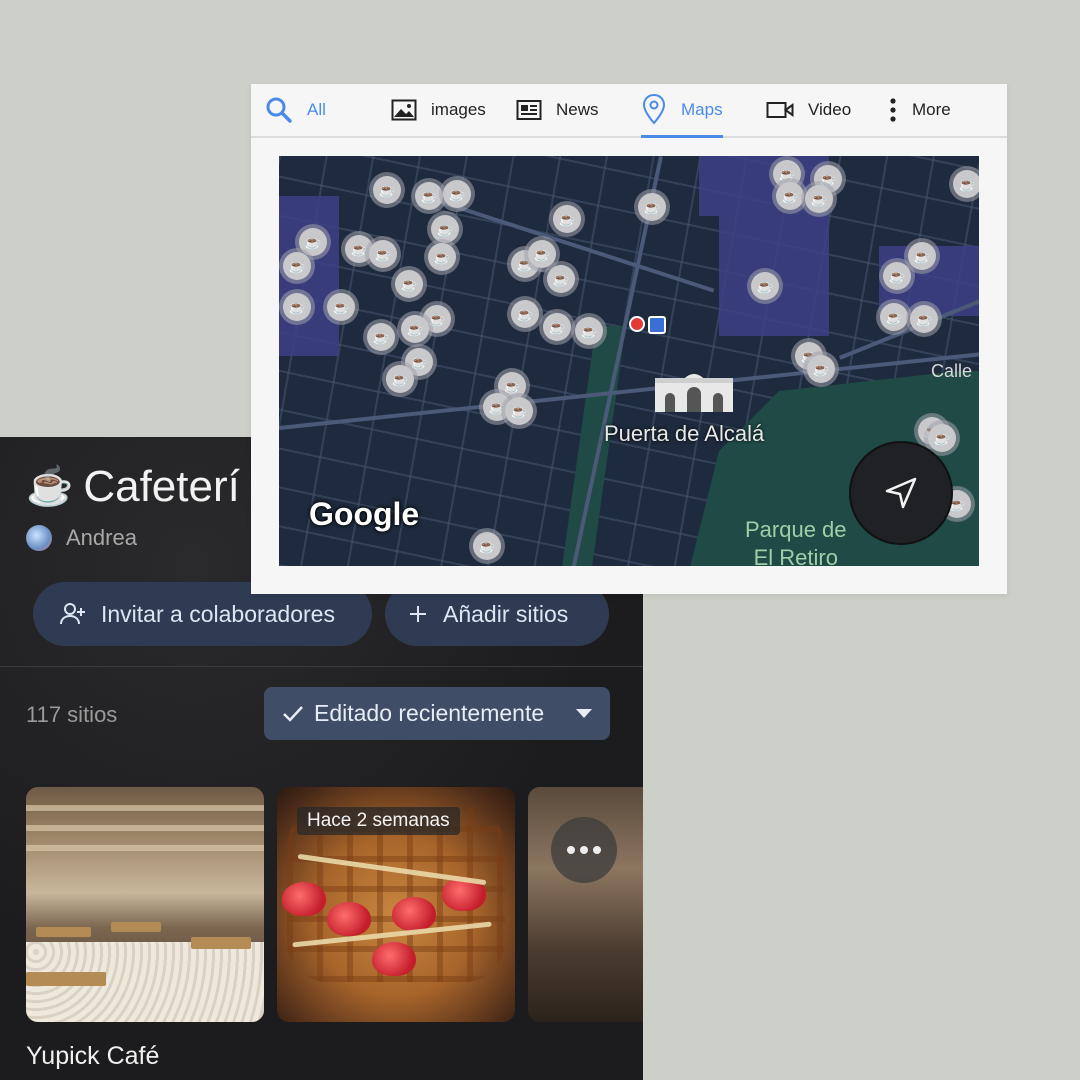 The image size is (1080, 1080). I want to click on navigate-button, so click(901, 493).